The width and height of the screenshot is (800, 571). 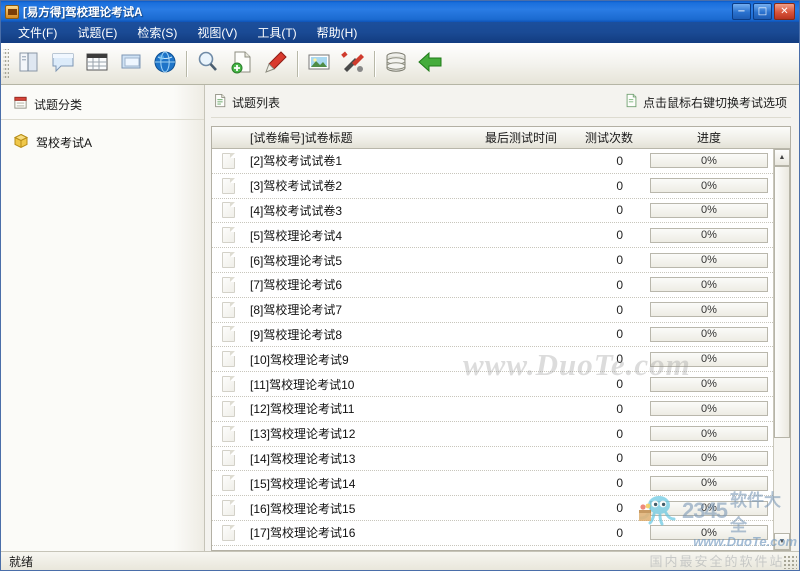 I want to click on table-row: [11]驾校理论考试10 0 0%, so click(x=492, y=384).